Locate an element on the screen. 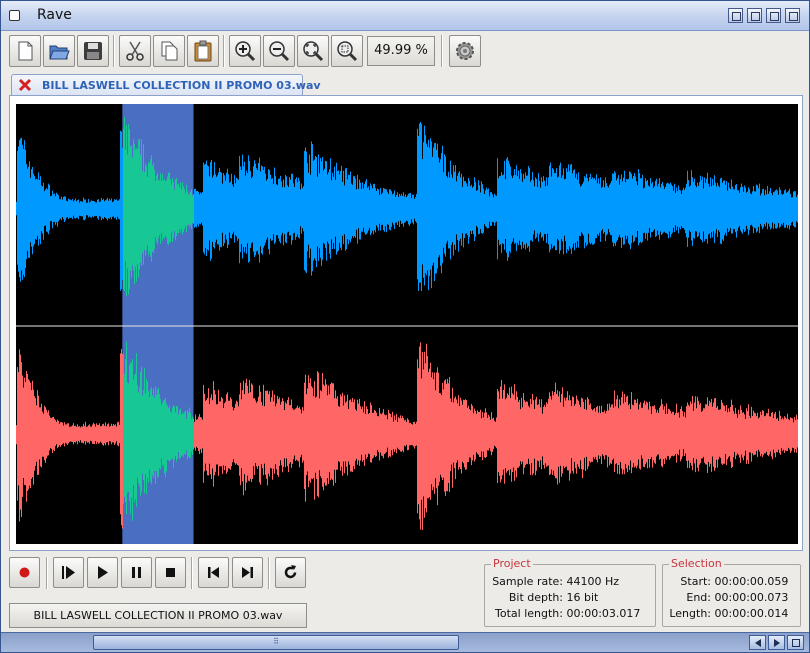 The image size is (810, 653). cut-button is located at coordinates (135, 51).